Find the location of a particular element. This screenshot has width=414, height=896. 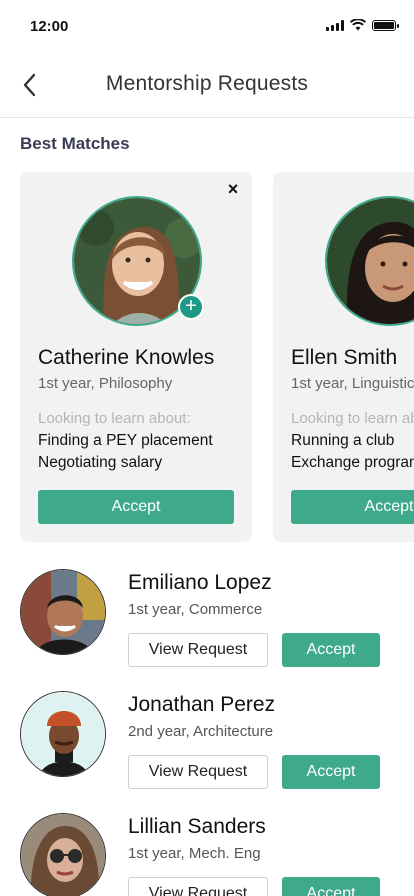

status-icons is located at coordinates (362, 25).